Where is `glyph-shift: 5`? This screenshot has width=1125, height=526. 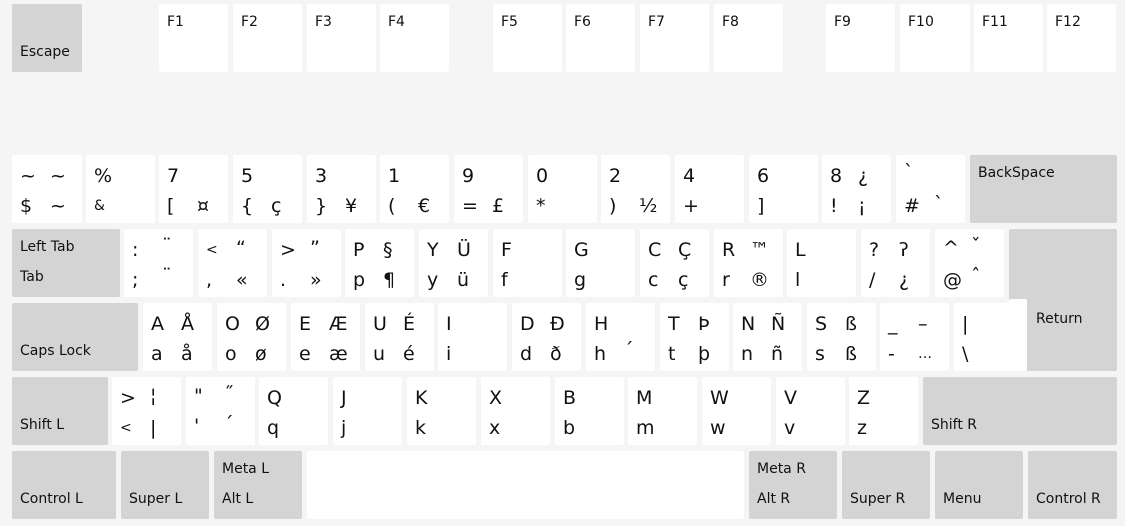
glyph-shift: 5 is located at coordinates (247, 176).